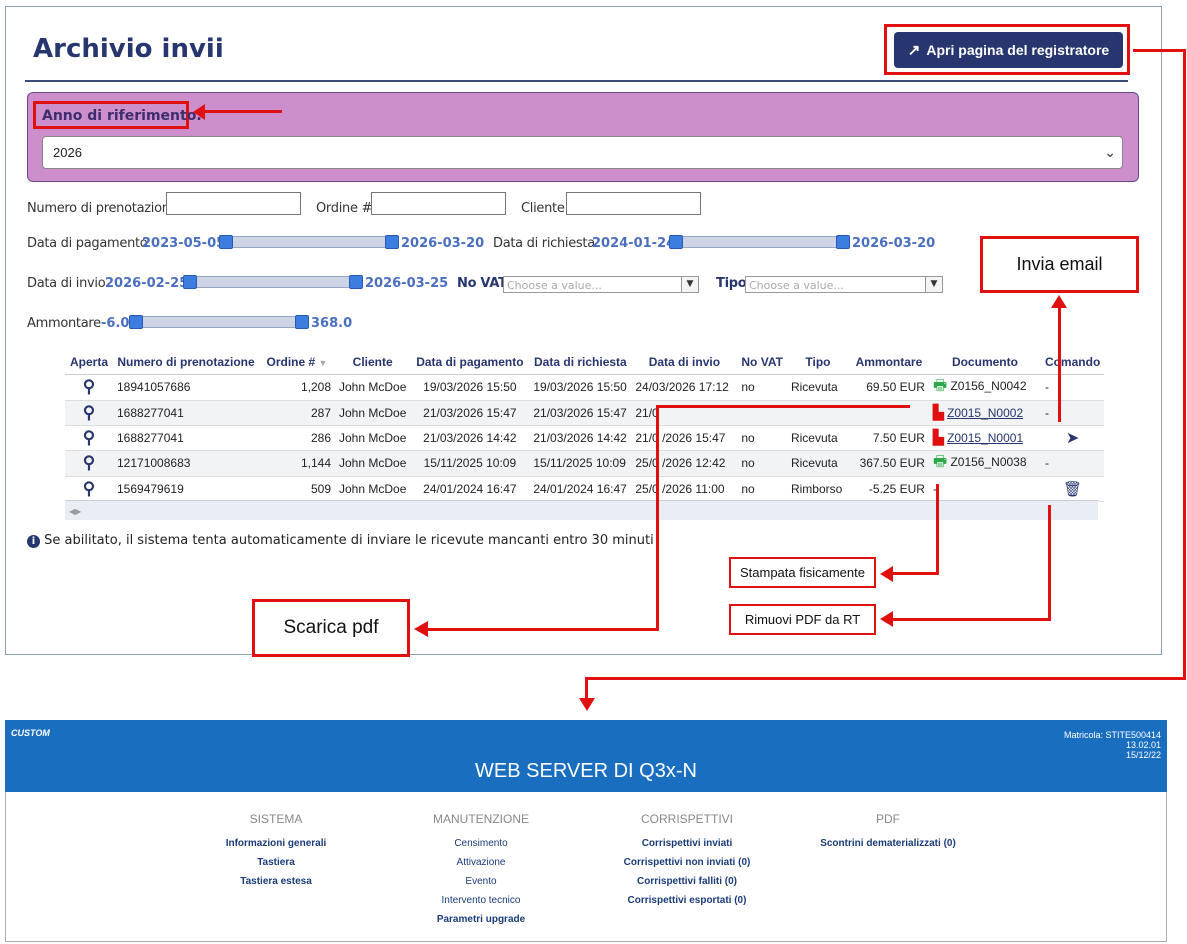 The image size is (1187, 944). Describe the element at coordinates (844, 284) in the screenshot. I see `tipo-select: Choose a value... ▼` at that location.